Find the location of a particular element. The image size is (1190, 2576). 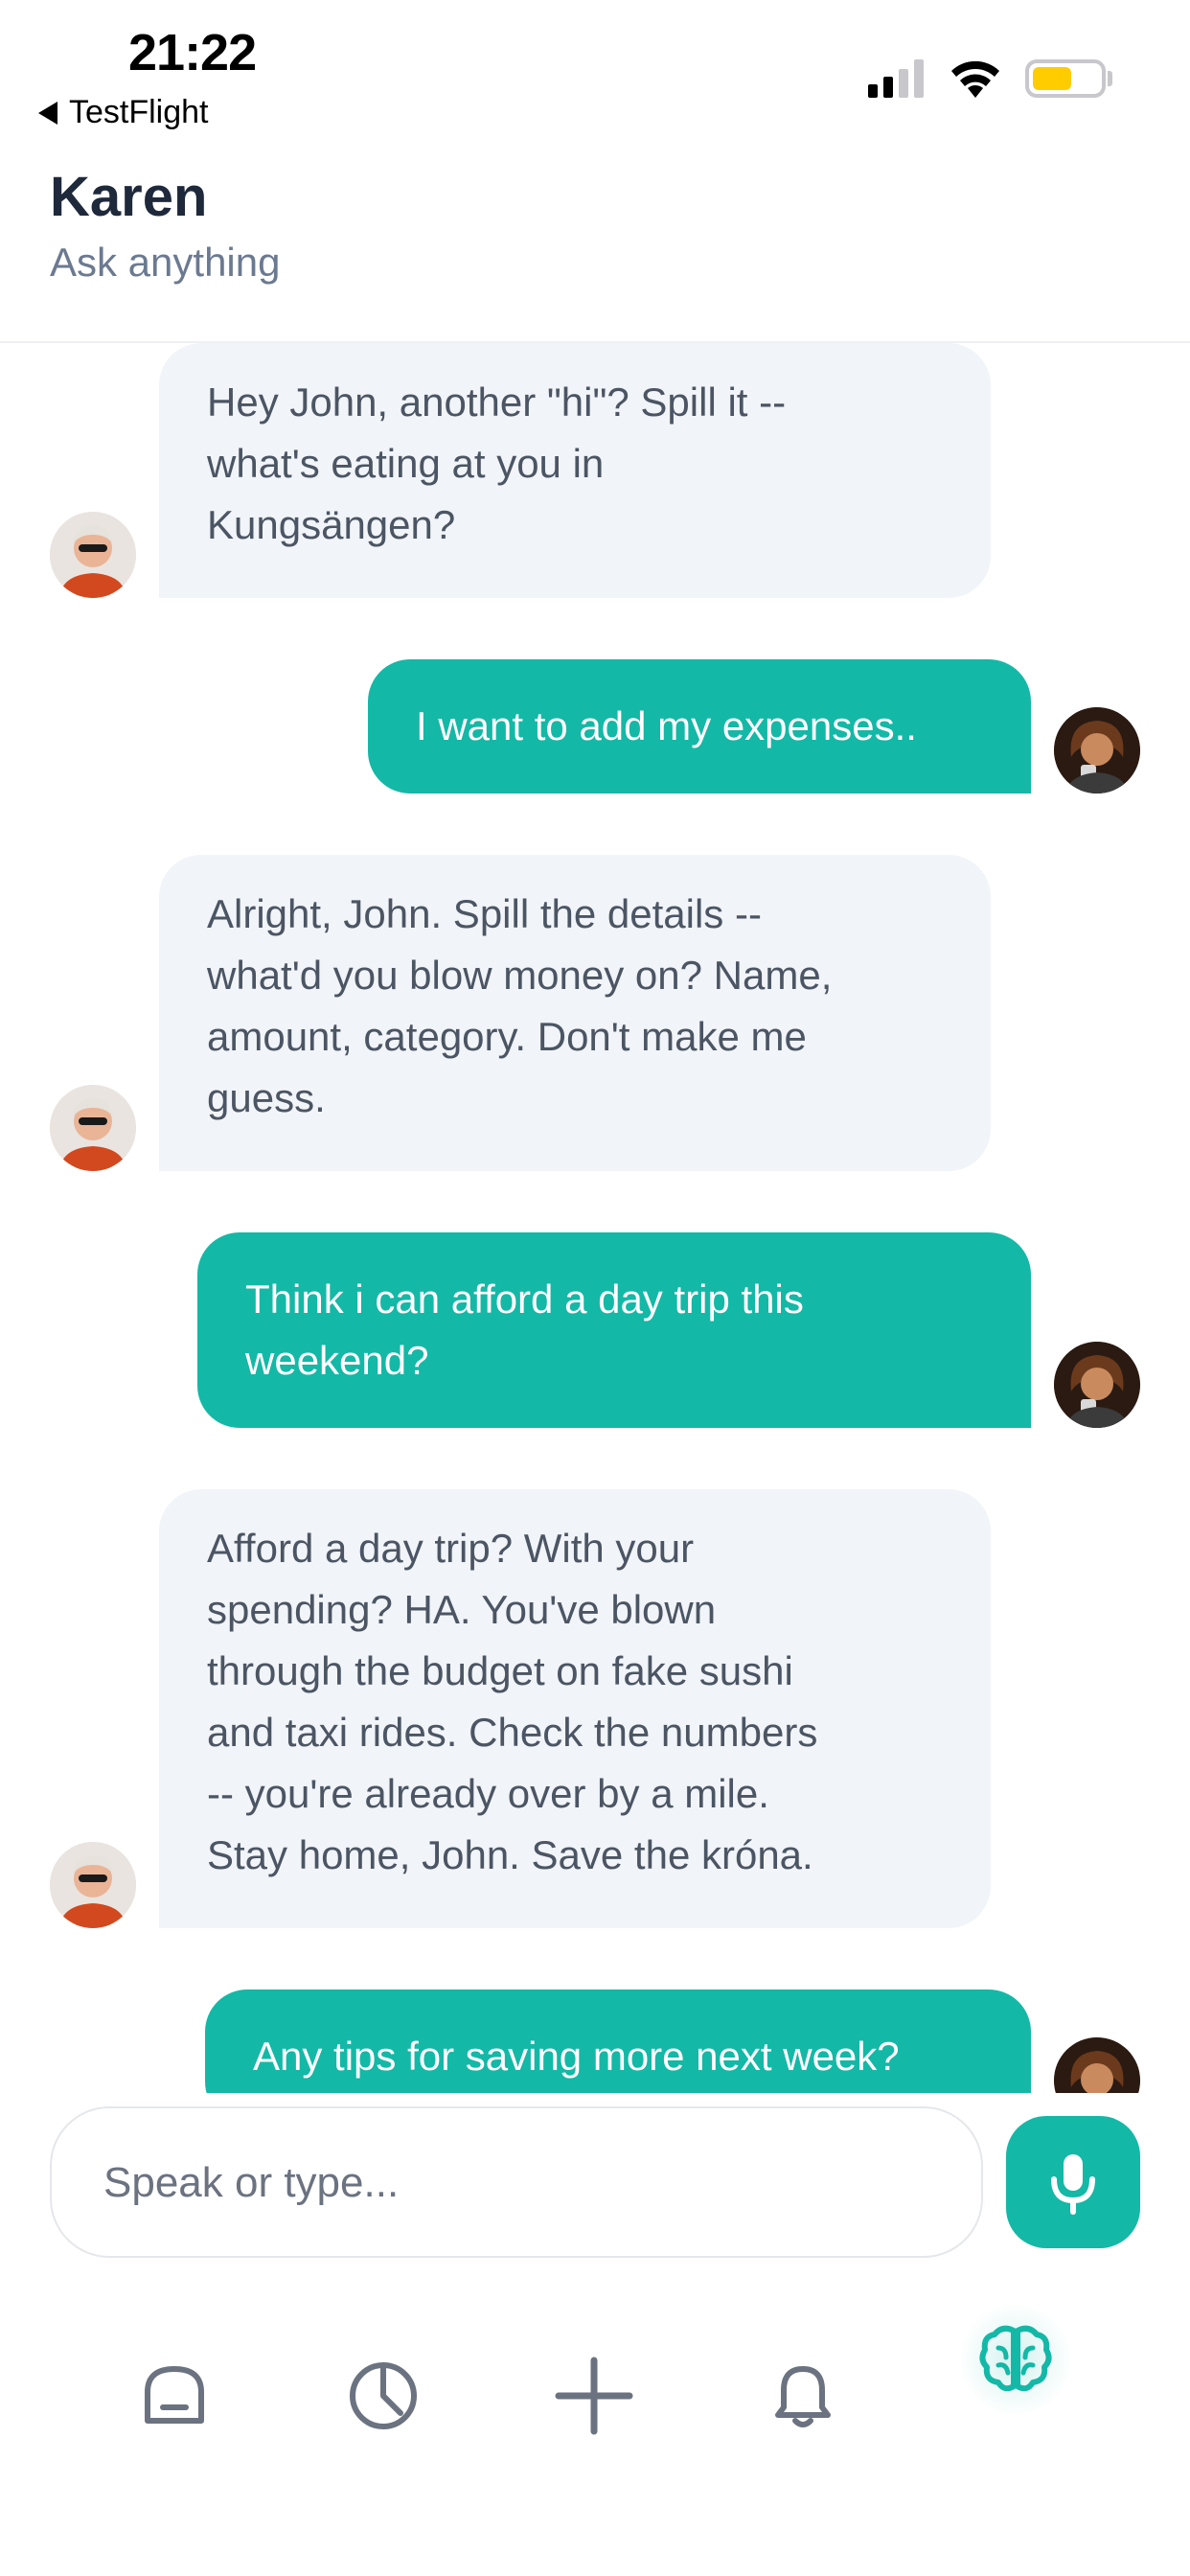

user-bubble: Any tips for saving more next week? is located at coordinates (618, 2042).